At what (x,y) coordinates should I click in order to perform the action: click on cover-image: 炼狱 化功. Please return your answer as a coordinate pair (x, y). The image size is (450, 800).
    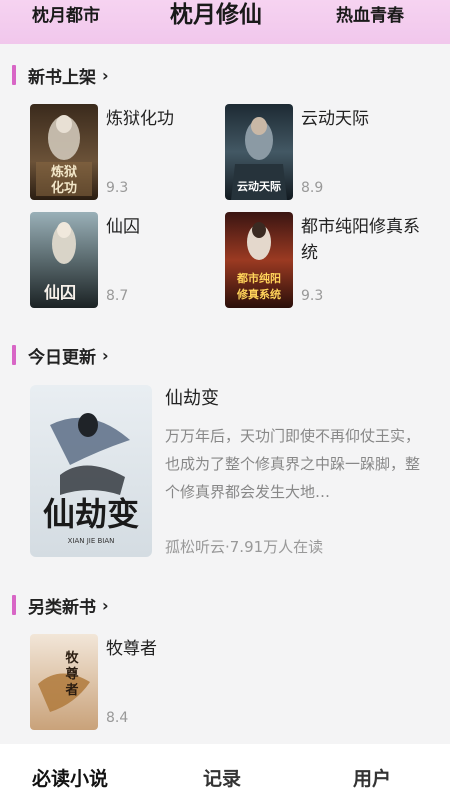
    Looking at the image, I should click on (64, 152).